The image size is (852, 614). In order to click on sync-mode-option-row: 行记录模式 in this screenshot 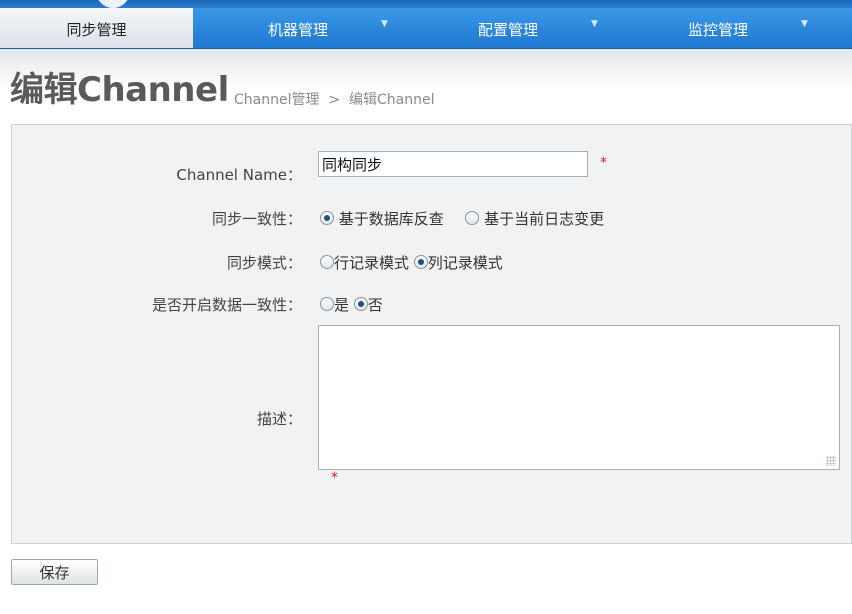, I will do `click(364, 263)`.